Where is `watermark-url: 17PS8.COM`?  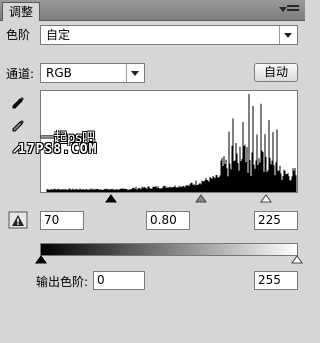
watermark-url: 17PS8.COM is located at coordinates (58, 149).